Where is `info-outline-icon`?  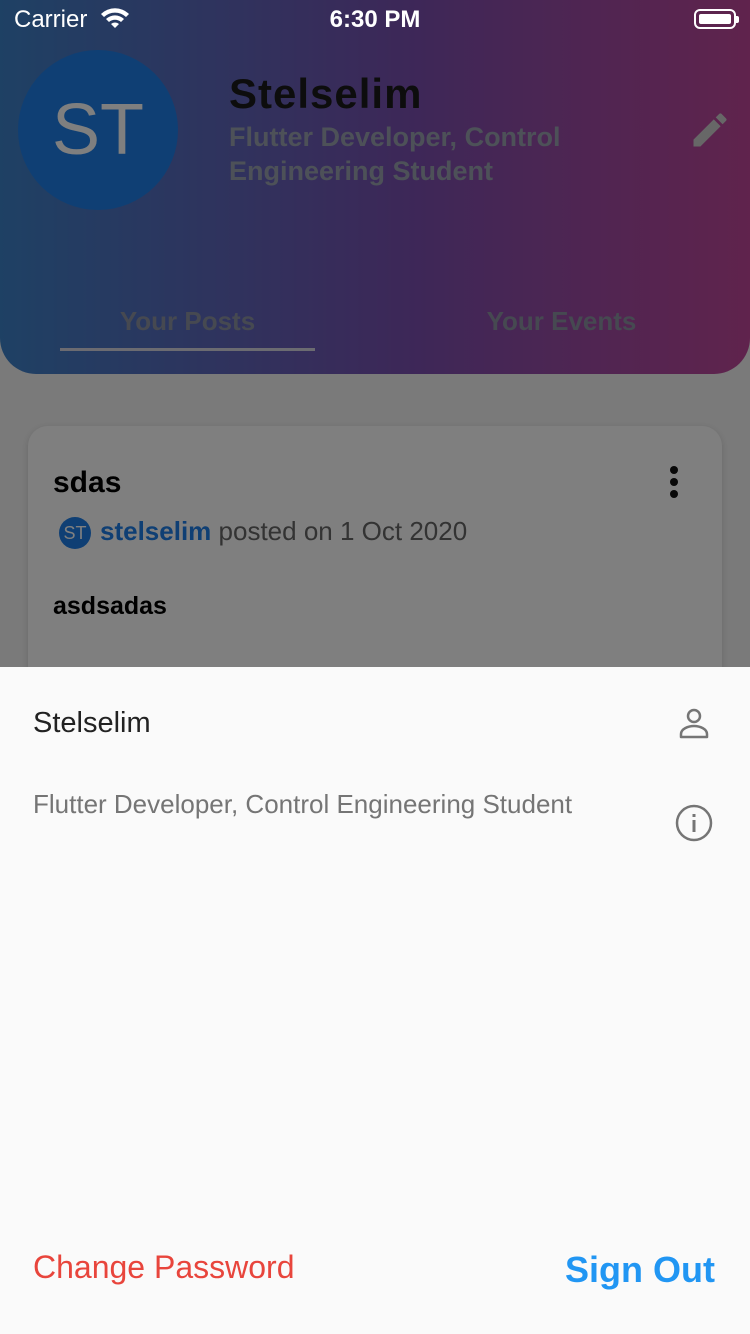 info-outline-icon is located at coordinates (694, 823).